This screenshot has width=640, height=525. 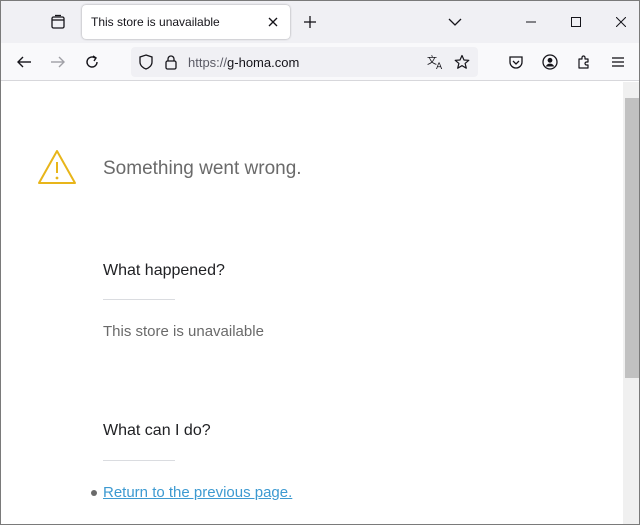 I want to click on chevron-down-icon, so click(x=455, y=22).